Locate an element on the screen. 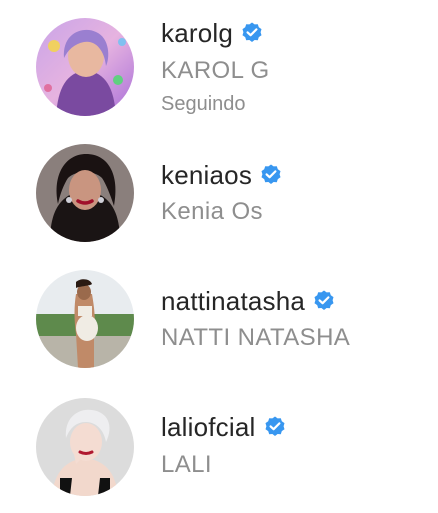  username: nattinatasha is located at coordinates (233, 301).